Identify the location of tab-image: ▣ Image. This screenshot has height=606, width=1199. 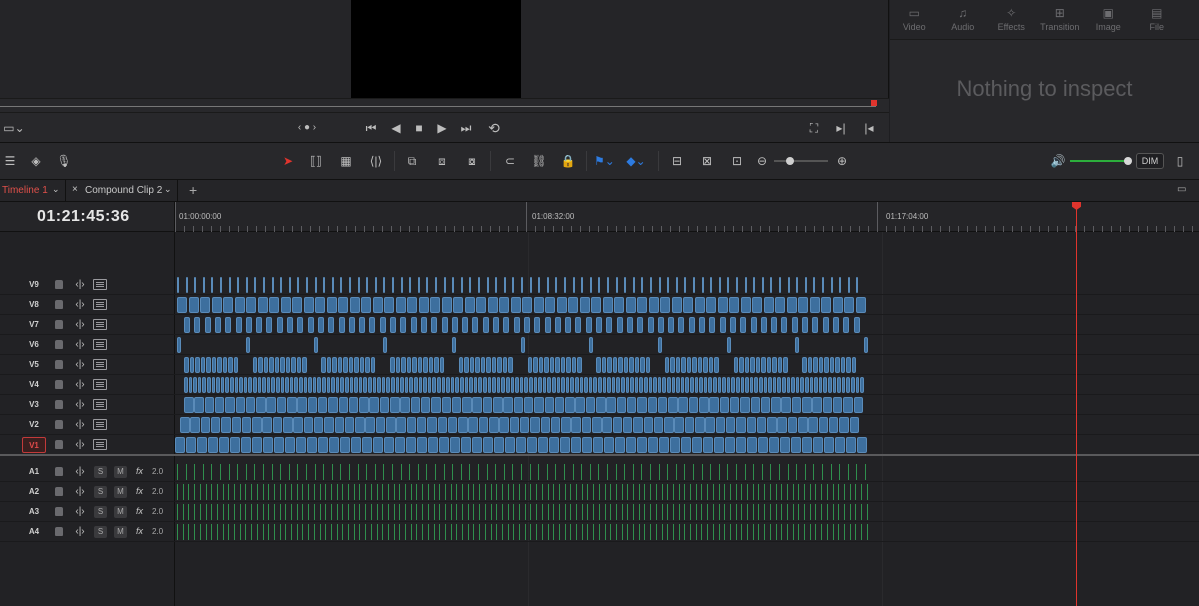
(1108, 20).